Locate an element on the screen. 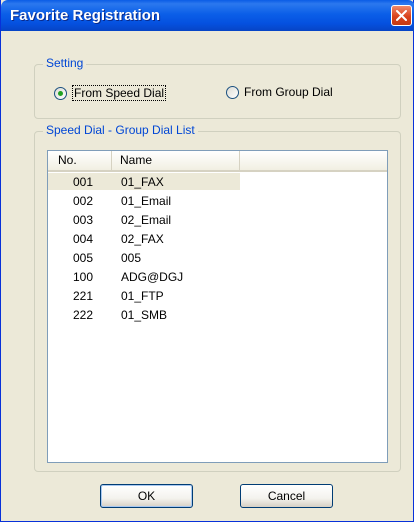 This screenshot has height=522, width=414. list-row: 004 02_FAX is located at coordinates (217, 238).